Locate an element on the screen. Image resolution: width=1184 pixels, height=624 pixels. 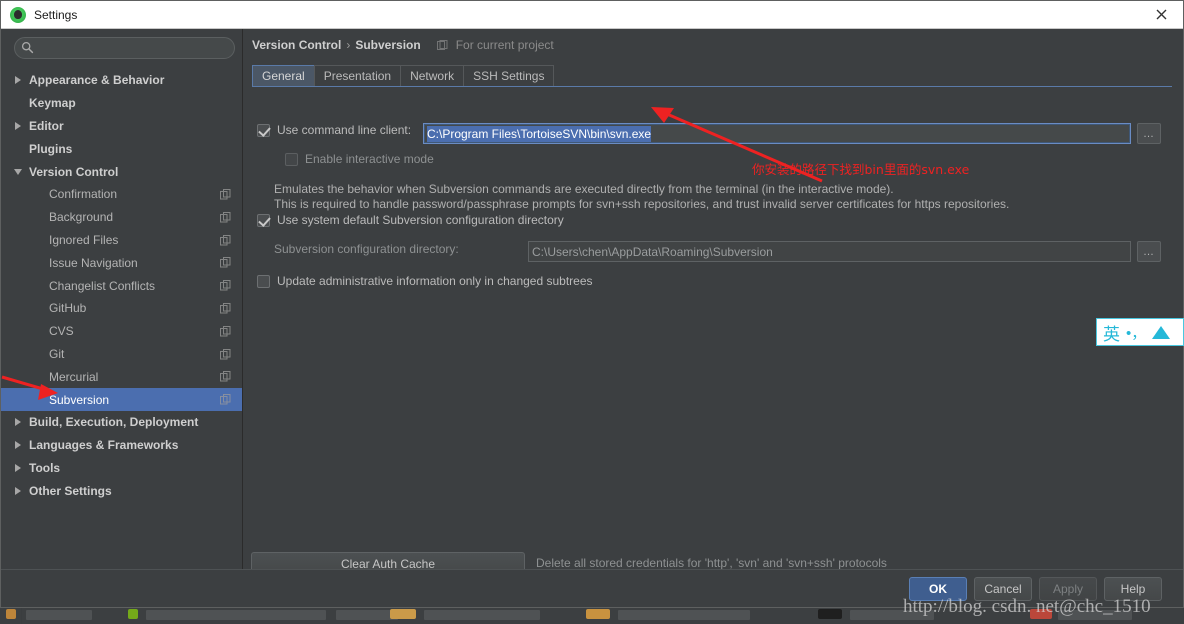
chevron-down-icon is located at coordinates (18, 171).